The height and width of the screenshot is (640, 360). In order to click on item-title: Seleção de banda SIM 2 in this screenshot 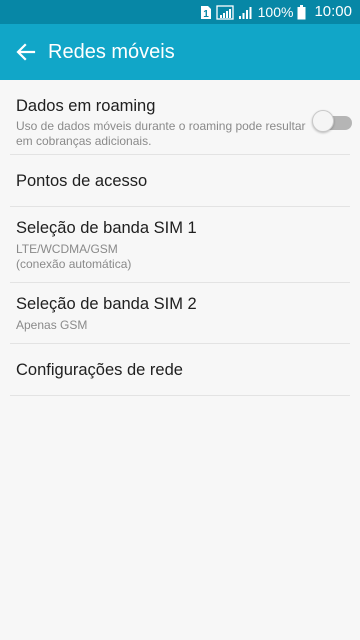, I will do `click(106, 303)`.